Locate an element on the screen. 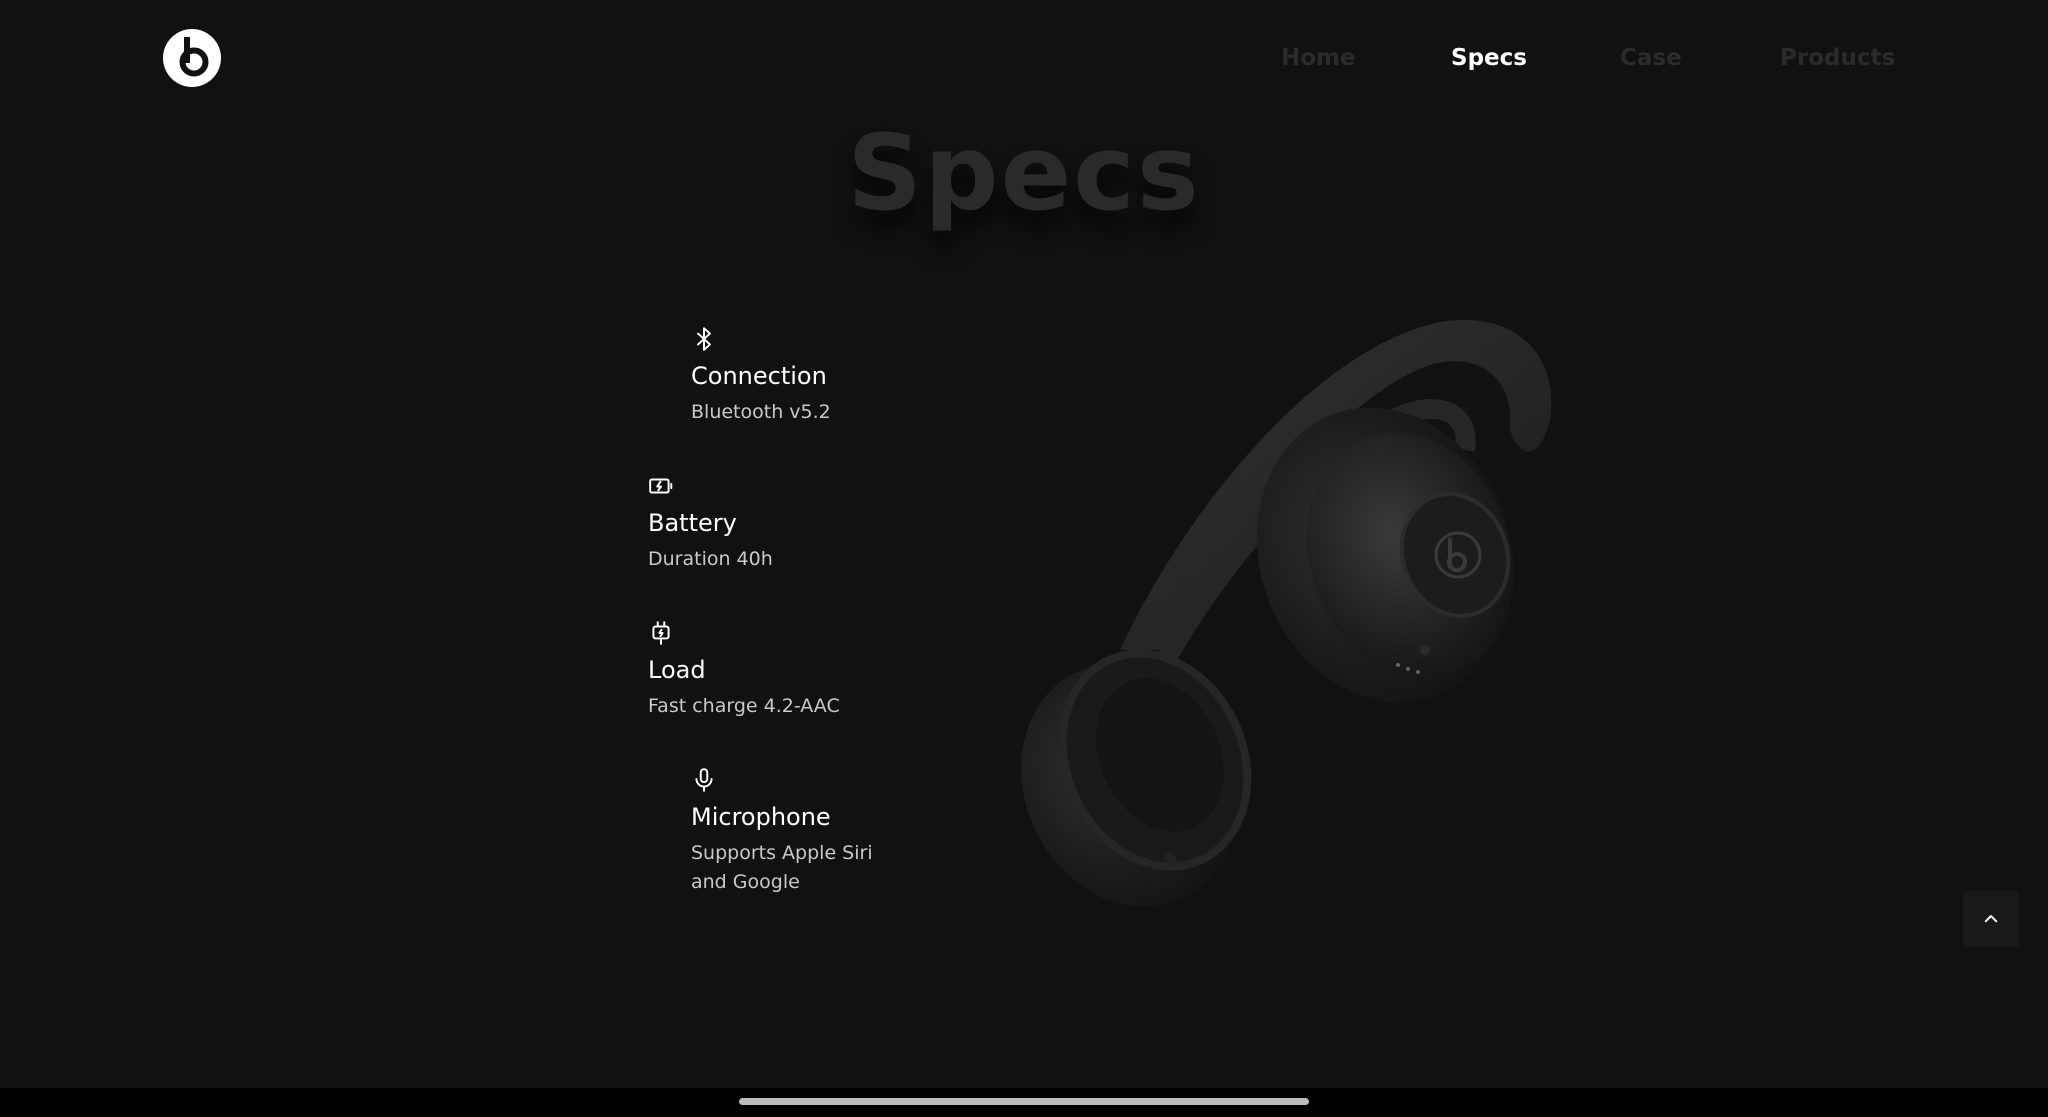  spec-desc: Fast charge 4.2-AAC is located at coordinates (744, 706).